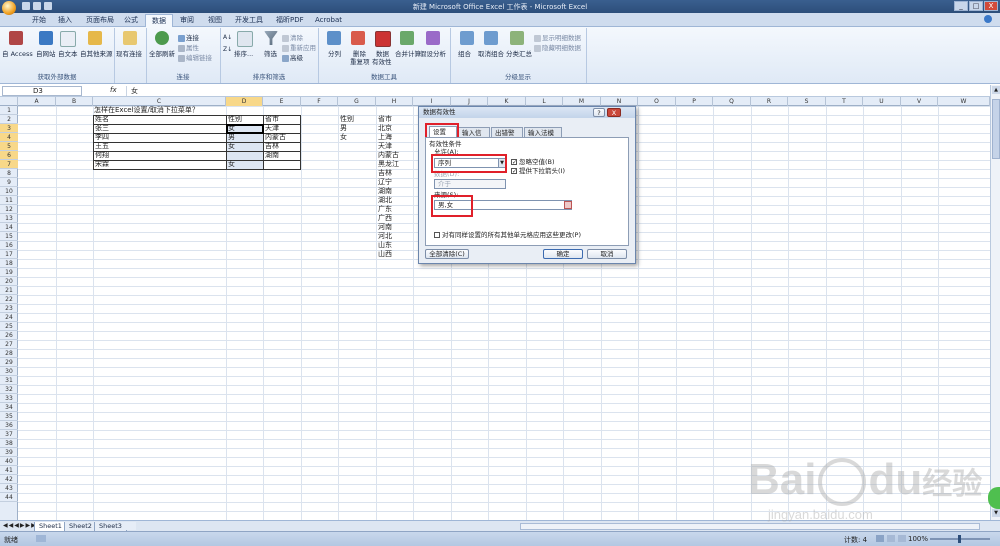 This screenshot has height=546, width=1000. I want to click on row-header: 4, so click(9, 137).